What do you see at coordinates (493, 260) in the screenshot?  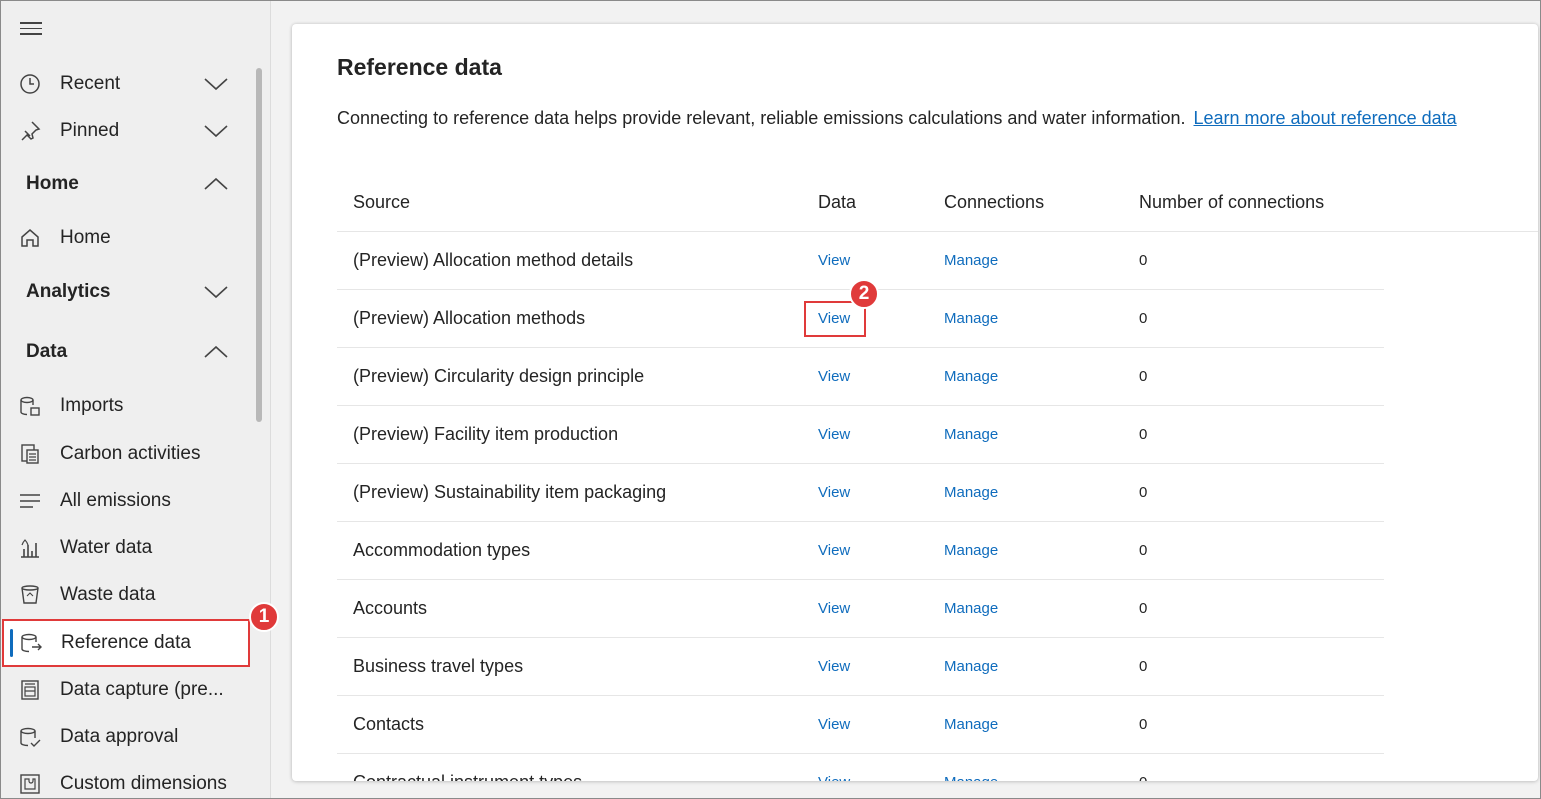 I see `source-cell: (Preview) Allocation method details` at bounding box center [493, 260].